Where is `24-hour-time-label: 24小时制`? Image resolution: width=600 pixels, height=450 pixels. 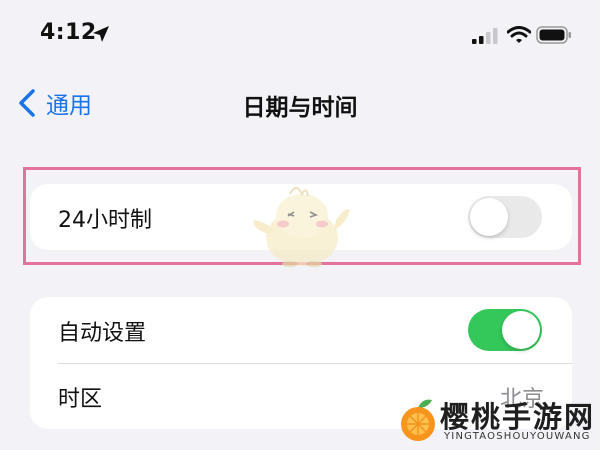
24-hour-time-label: 24小时制 is located at coordinates (105, 220).